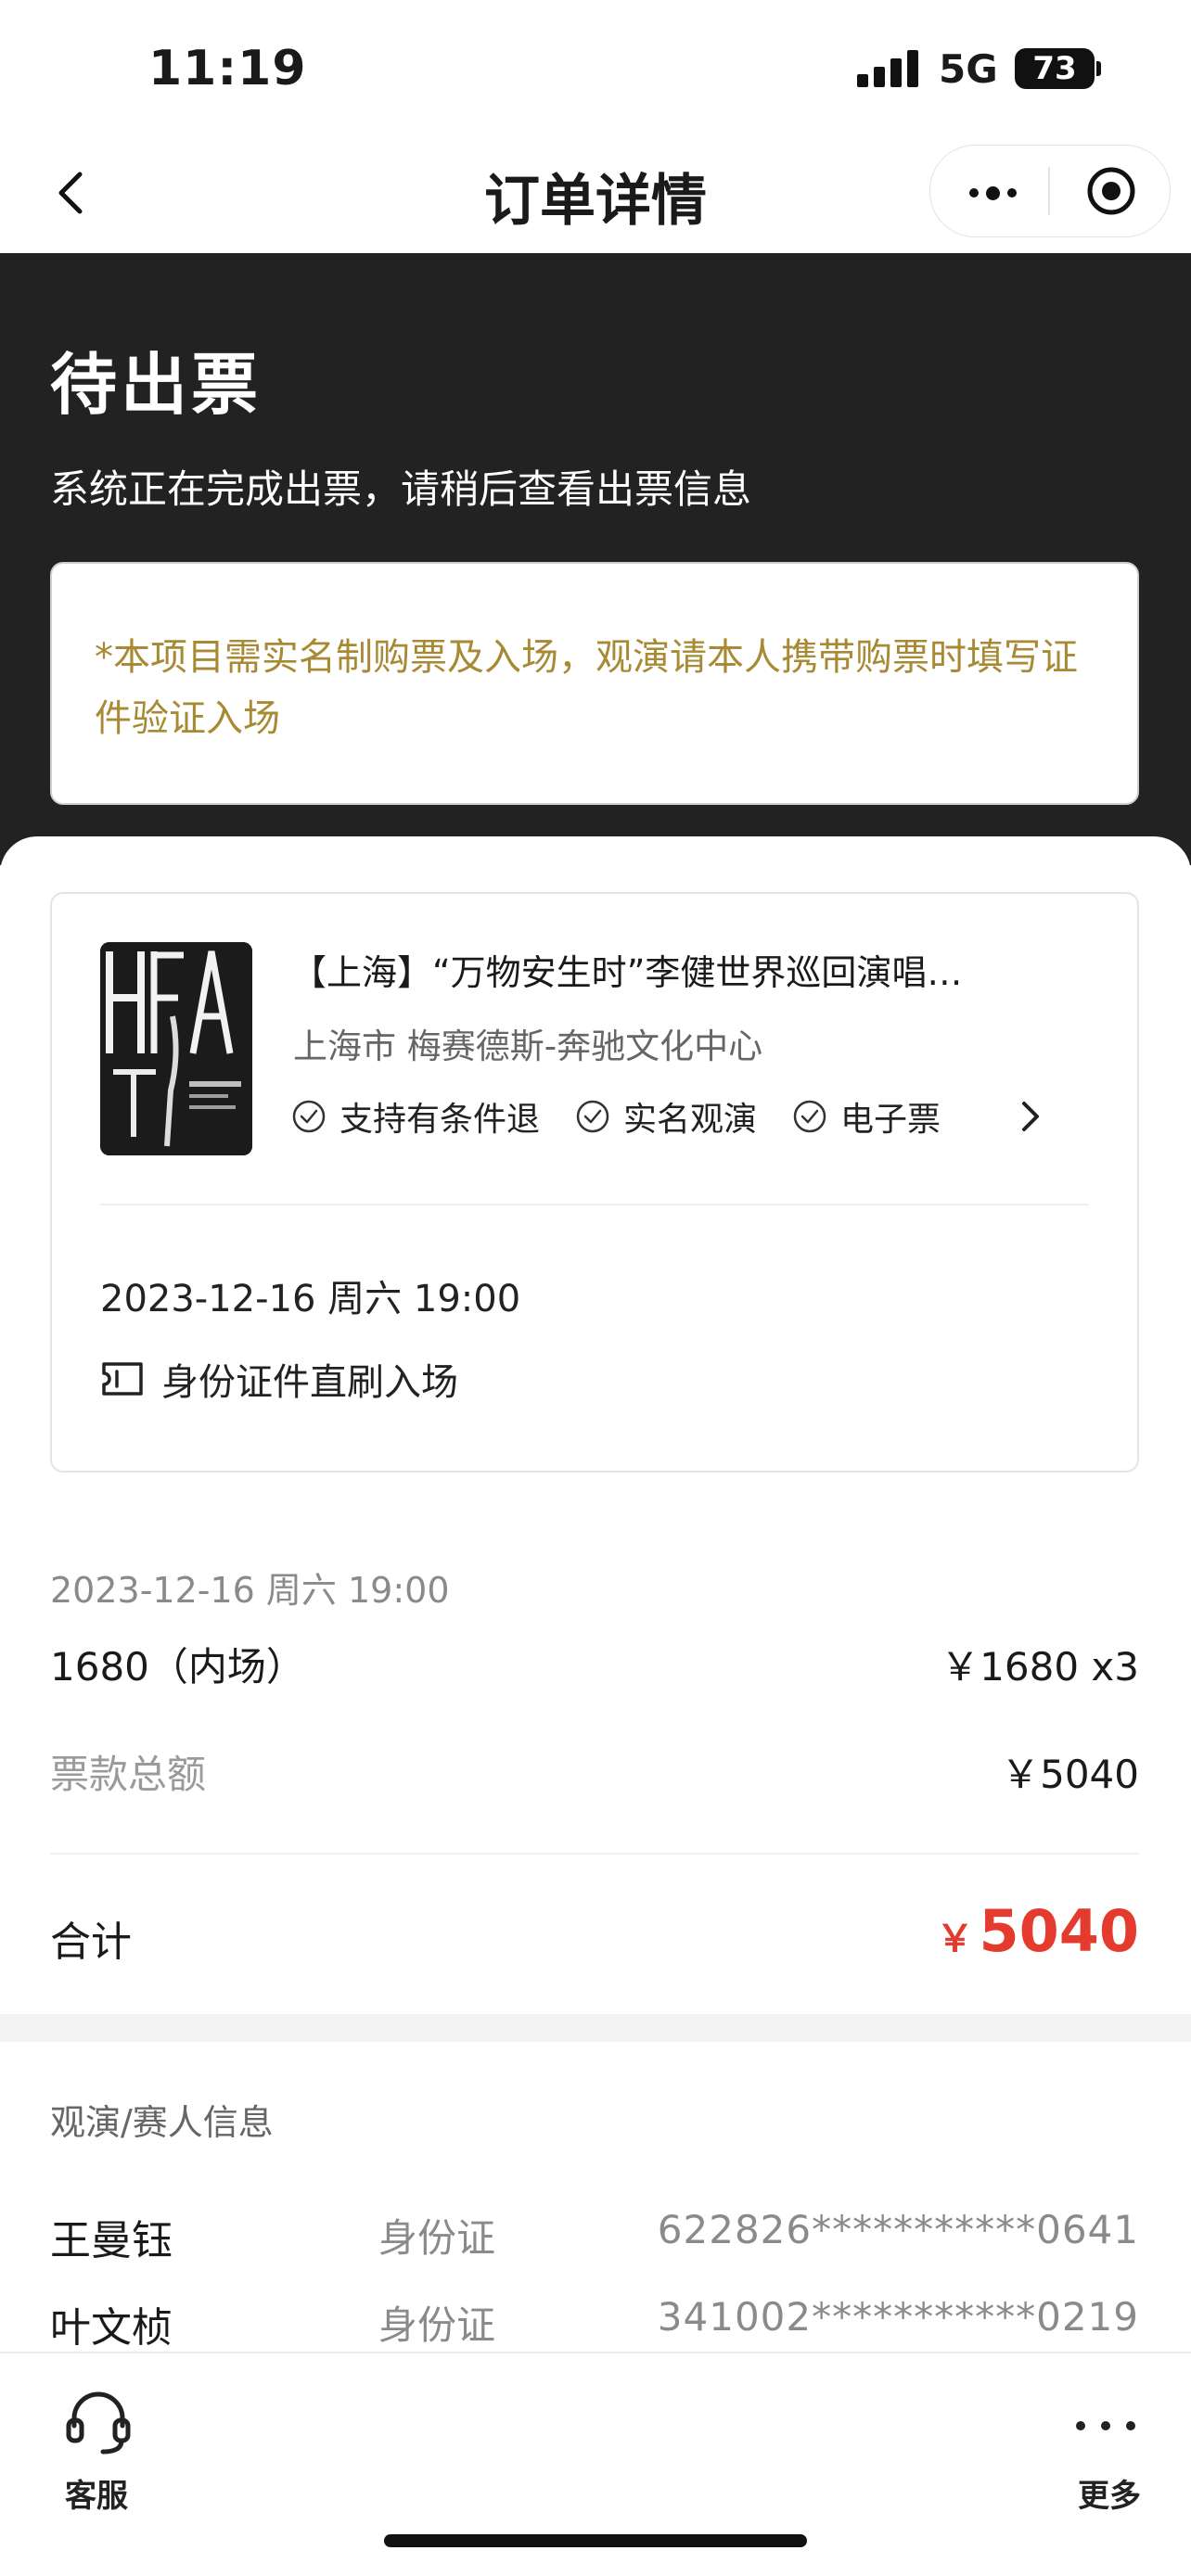 Image resolution: width=1191 pixels, height=2576 pixels. I want to click on home-indicator, so click(595, 2540).